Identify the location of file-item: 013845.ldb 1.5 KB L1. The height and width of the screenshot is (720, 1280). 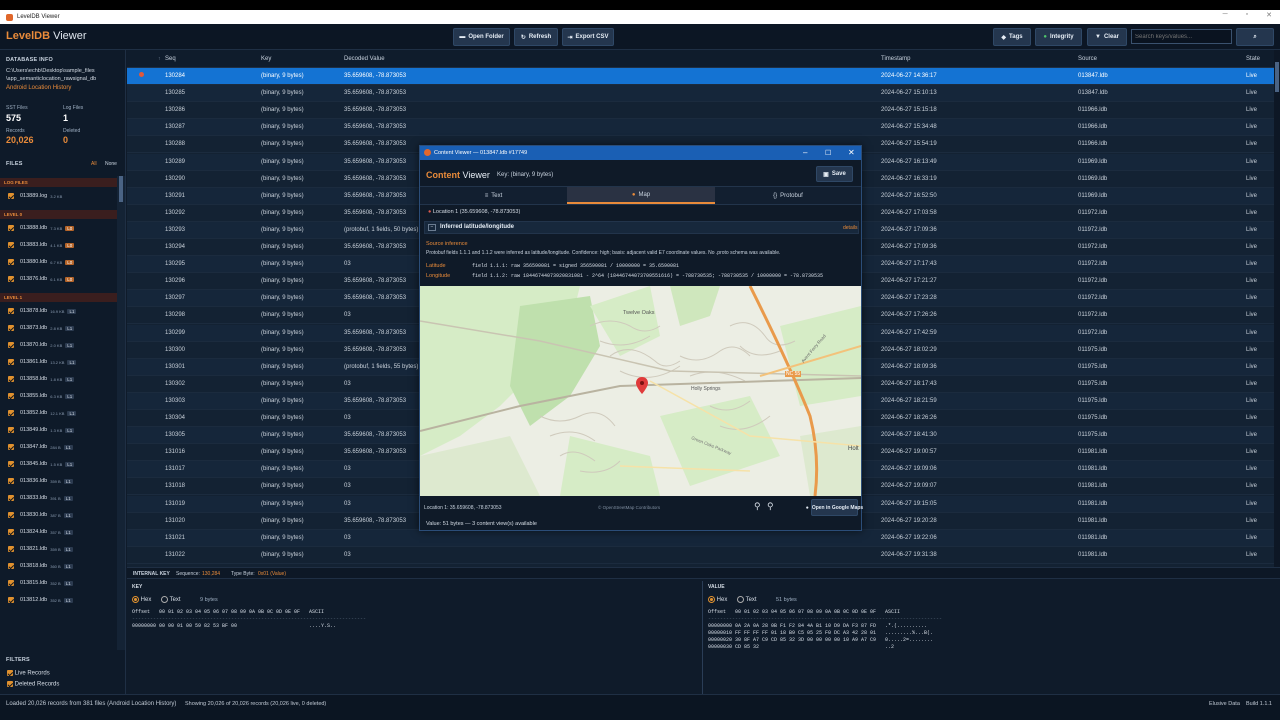
(41, 464).